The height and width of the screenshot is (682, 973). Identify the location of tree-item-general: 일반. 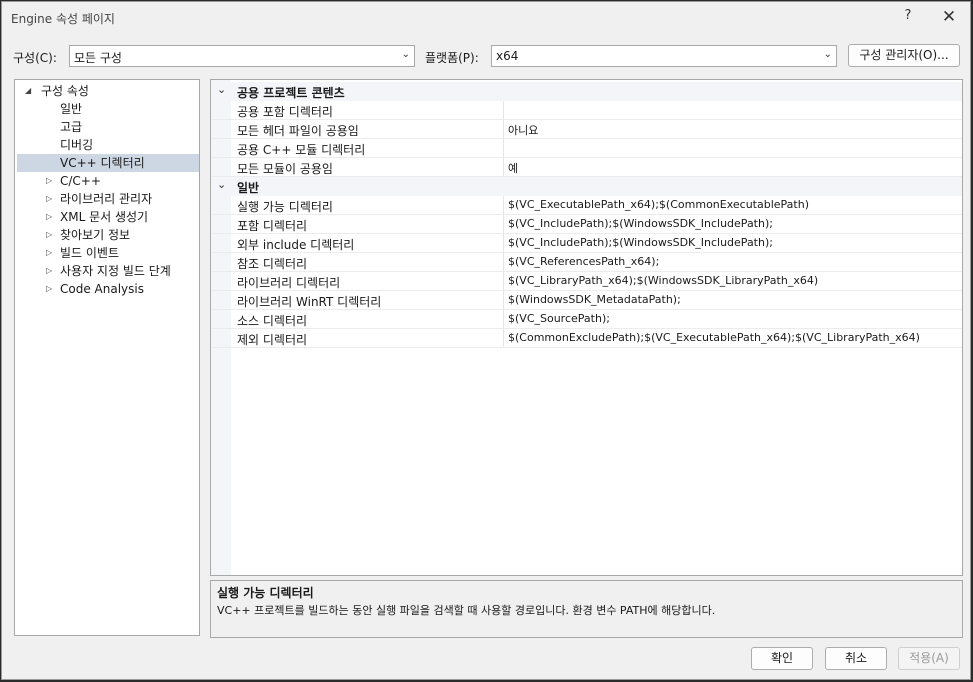
(71, 109).